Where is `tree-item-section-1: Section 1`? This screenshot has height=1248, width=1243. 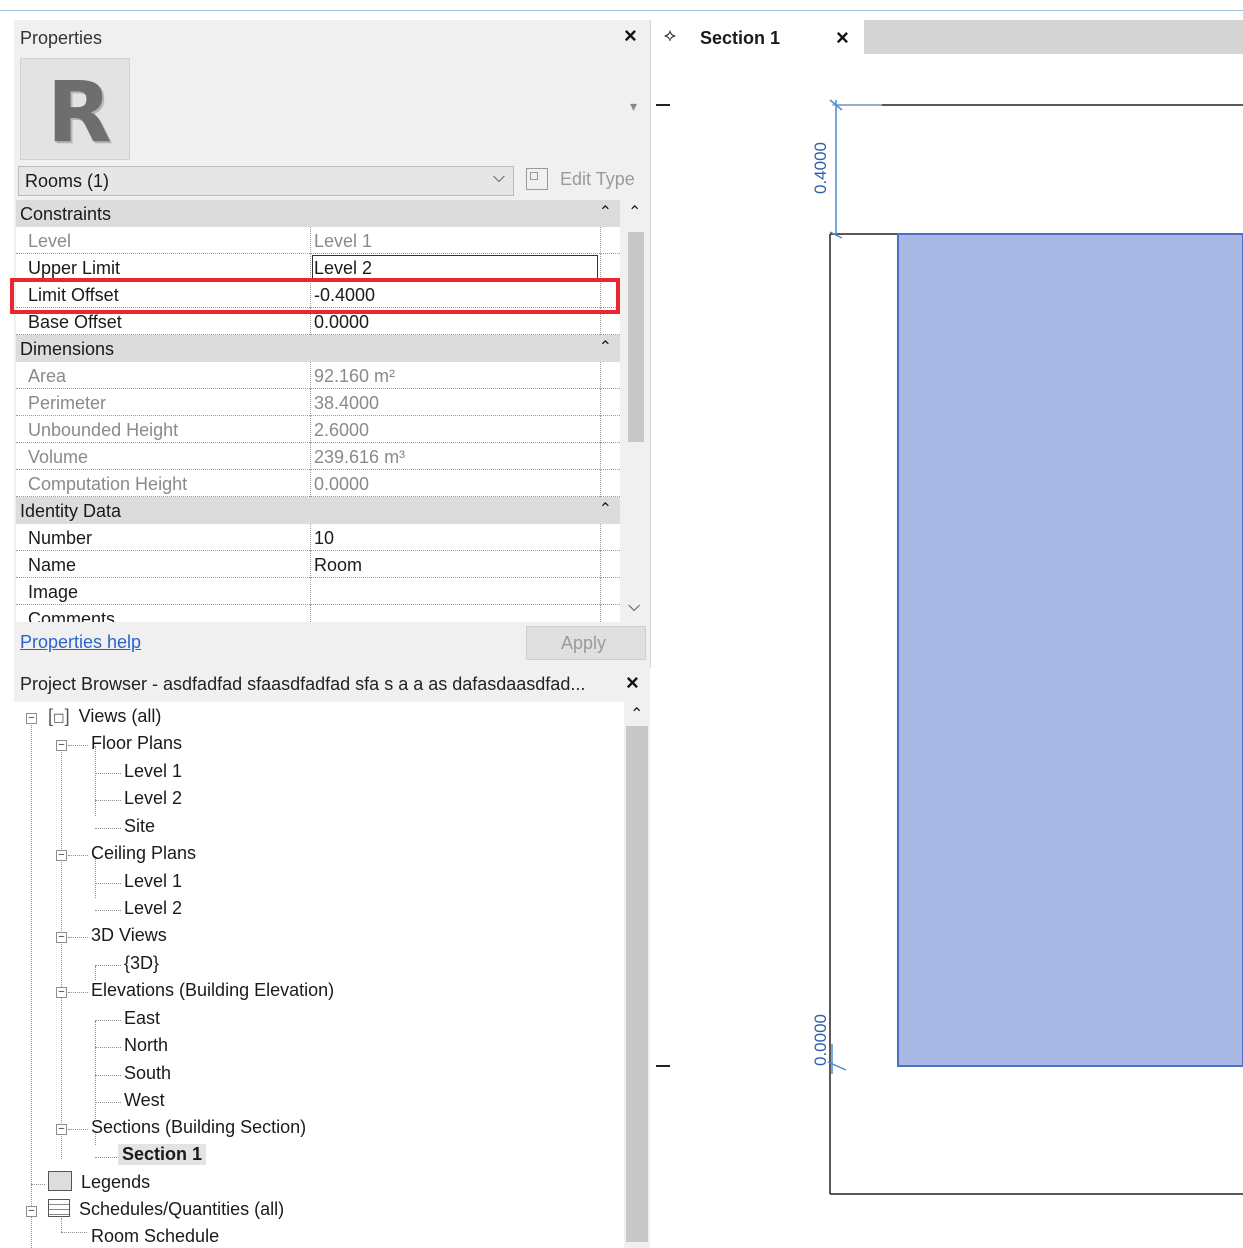
tree-item-section-1: Section 1 is located at coordinates (162, 1154).